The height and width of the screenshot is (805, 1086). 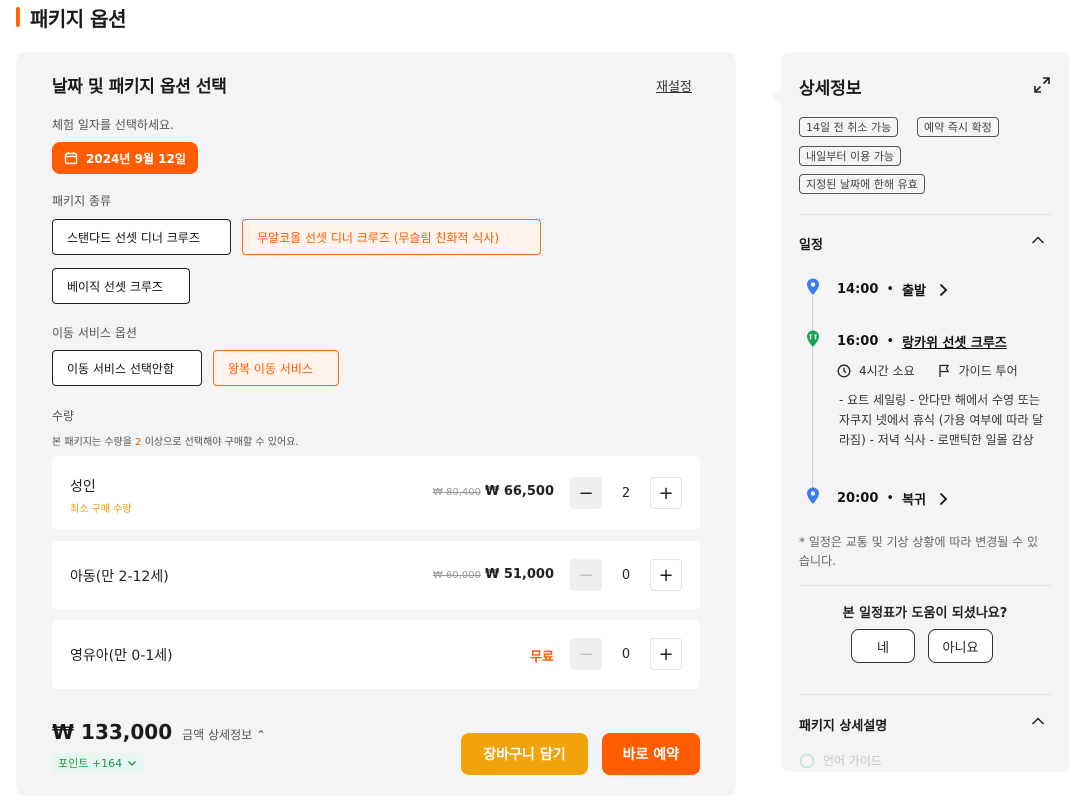 I want to click on free-price: 무료, so click(x=542, y=657).